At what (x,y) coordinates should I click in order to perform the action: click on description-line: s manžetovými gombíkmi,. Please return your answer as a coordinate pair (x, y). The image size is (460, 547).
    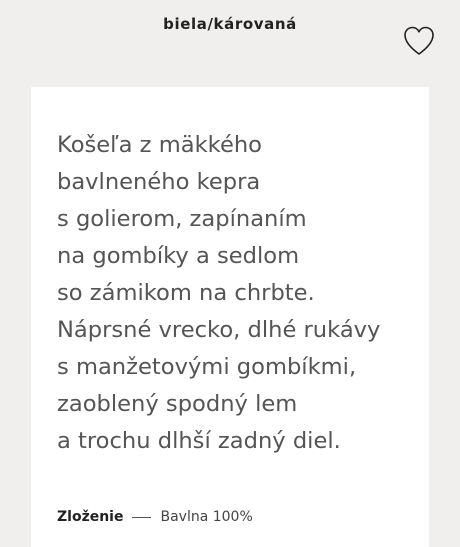
    Looking at the image, I should click on (207, 367).